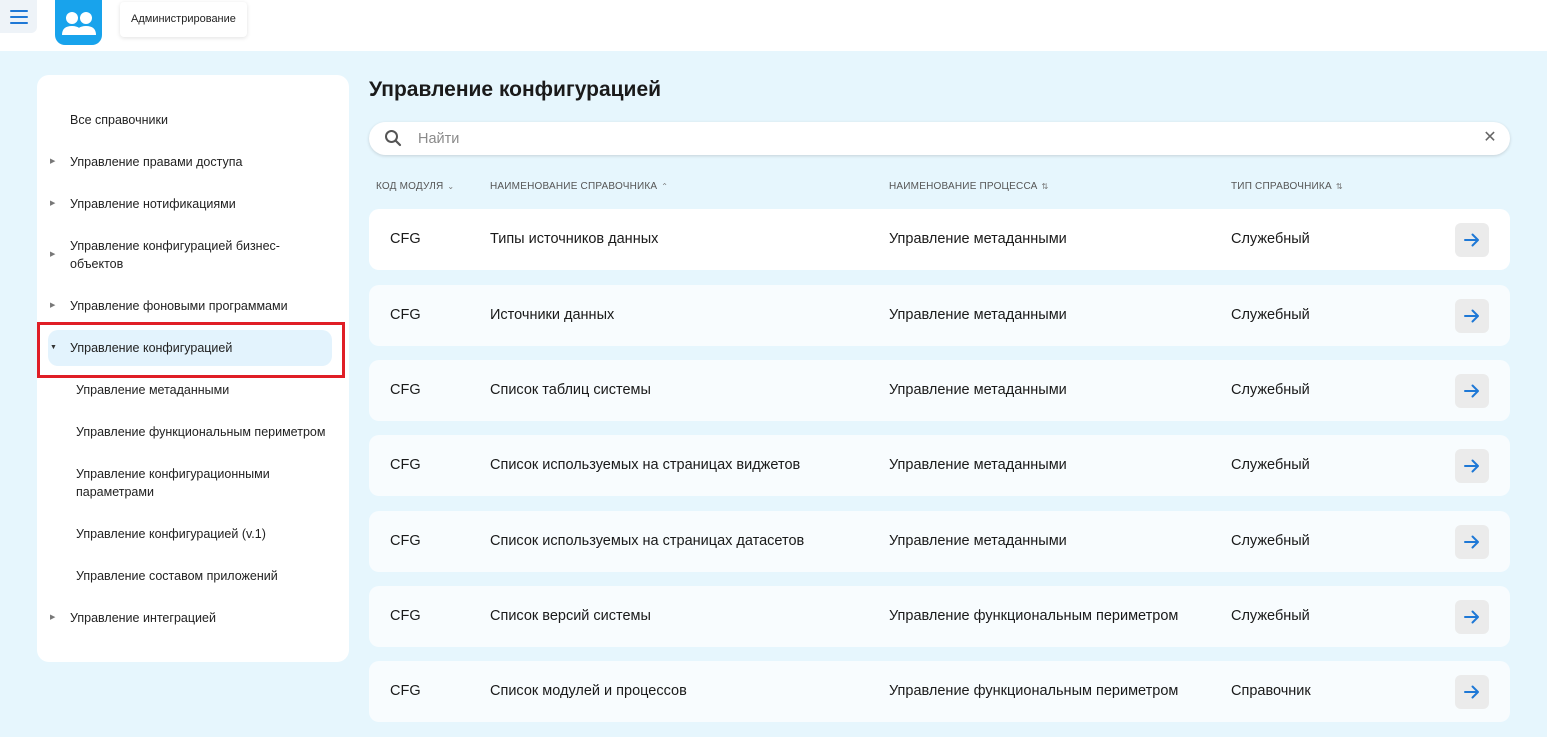 Image resolution: width=1547 pixels, height=737 pixels. Describe the element at coordinates (570, 390) in the screenshot. I see `cell-dictionary-name: Список таблиц системы` at that location.